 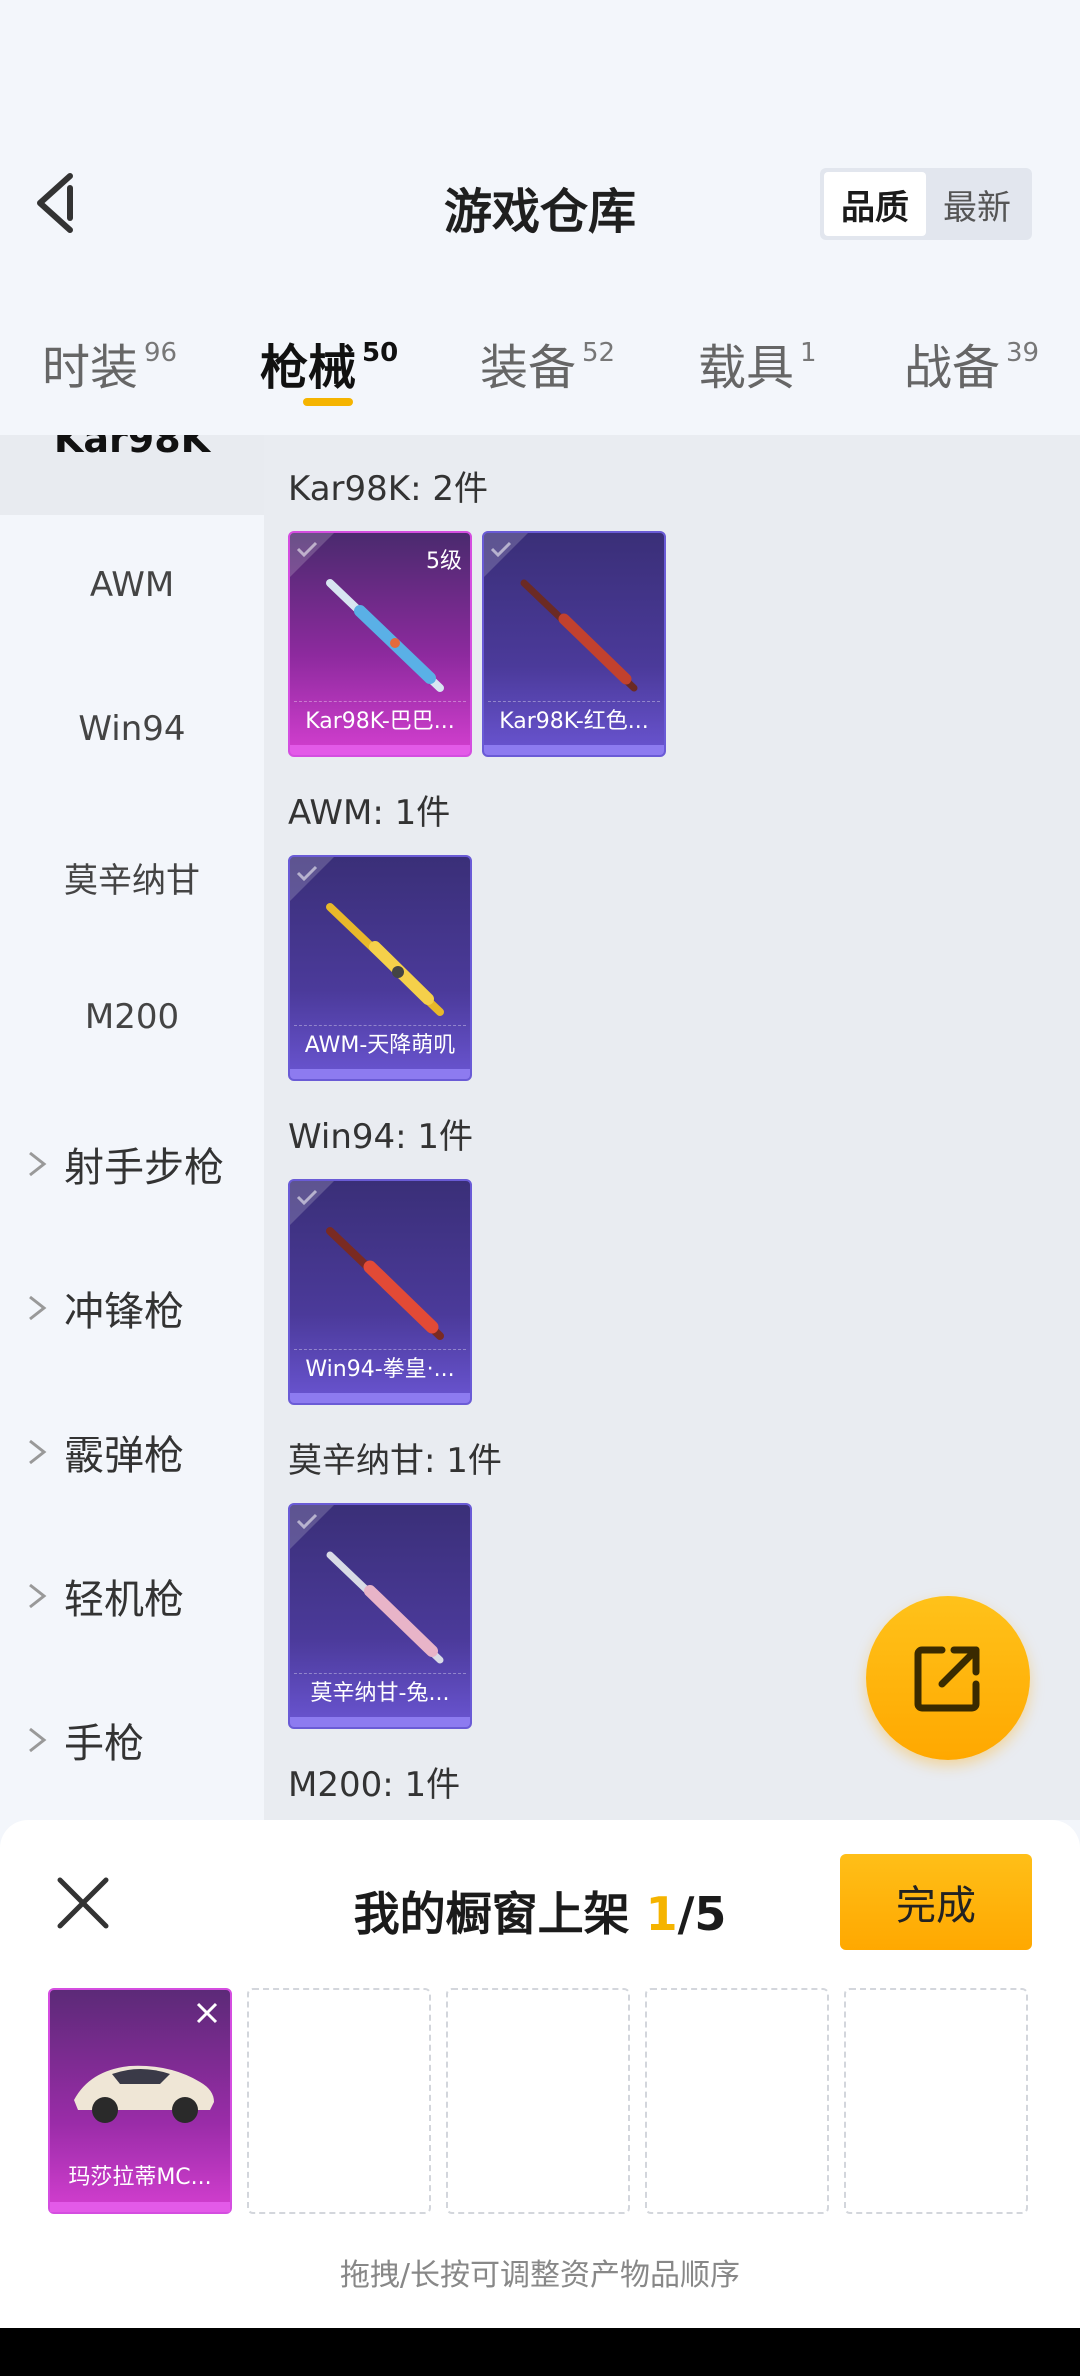 What do you see at coordinates (1023, 353) in the screenshot?
I see `tab-count: 39` at bounding box center [1023, 353].